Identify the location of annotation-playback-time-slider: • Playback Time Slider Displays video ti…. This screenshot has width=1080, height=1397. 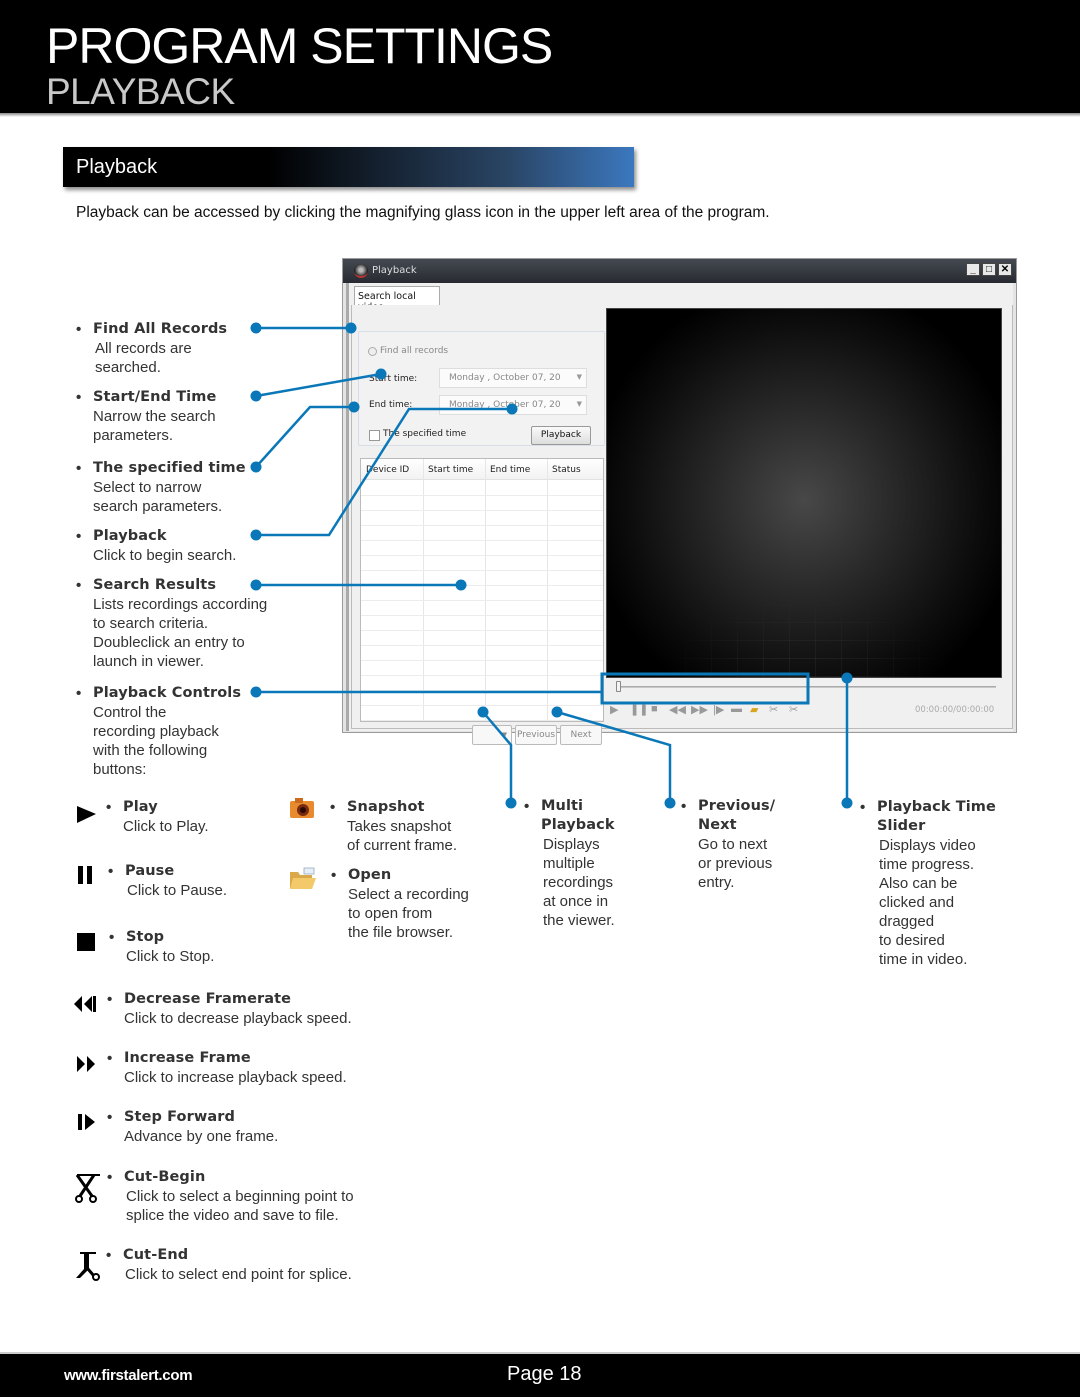
(928, 883).